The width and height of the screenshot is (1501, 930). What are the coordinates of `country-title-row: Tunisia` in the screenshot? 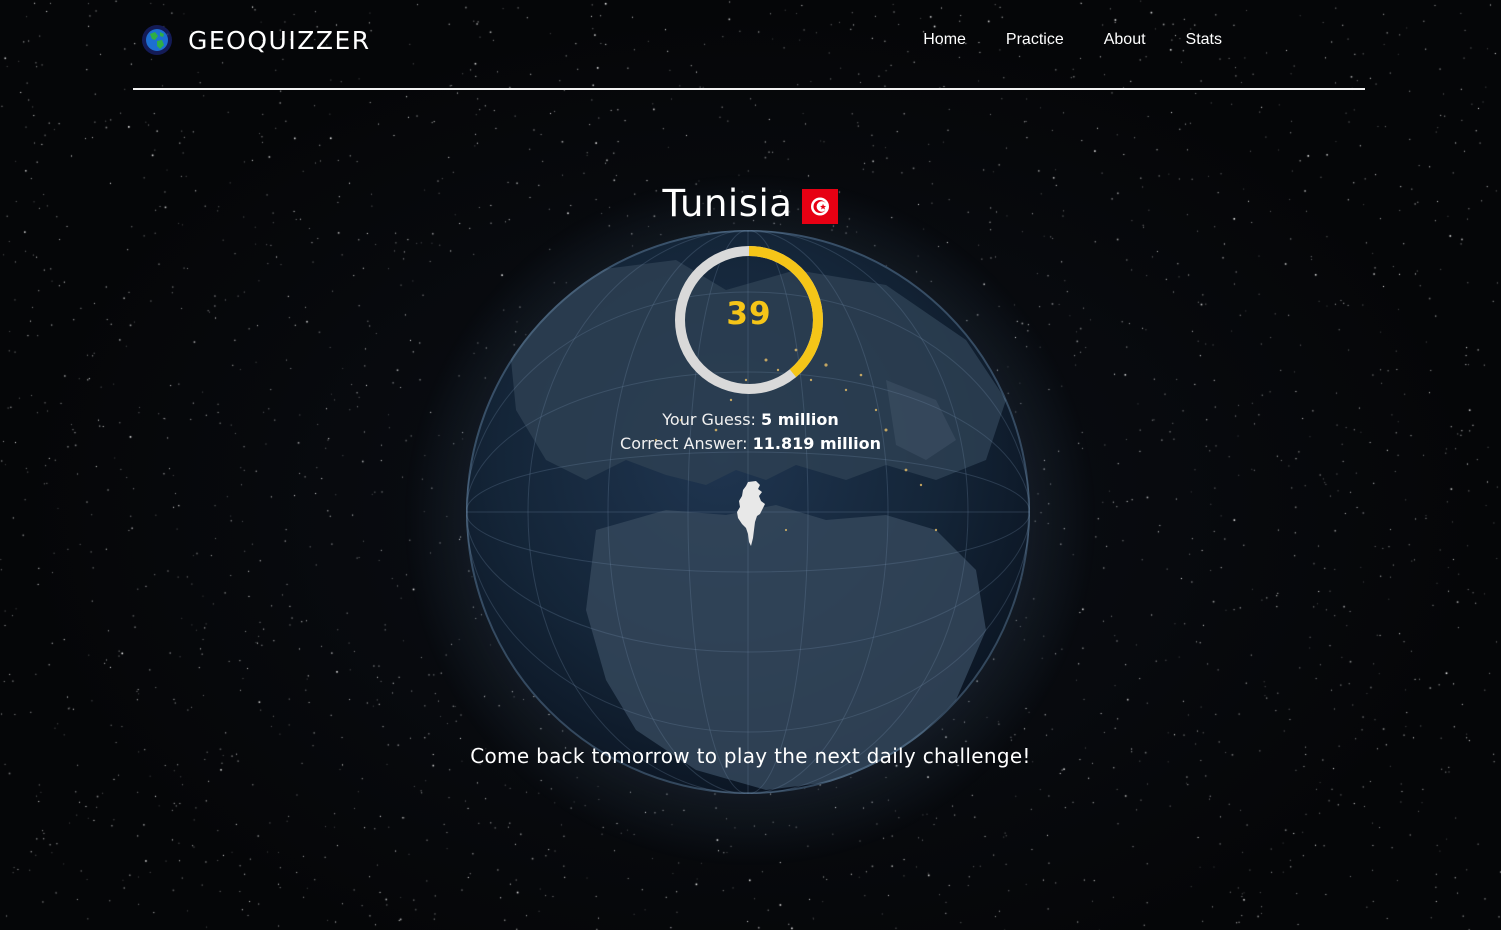 It's located at (750, 203).